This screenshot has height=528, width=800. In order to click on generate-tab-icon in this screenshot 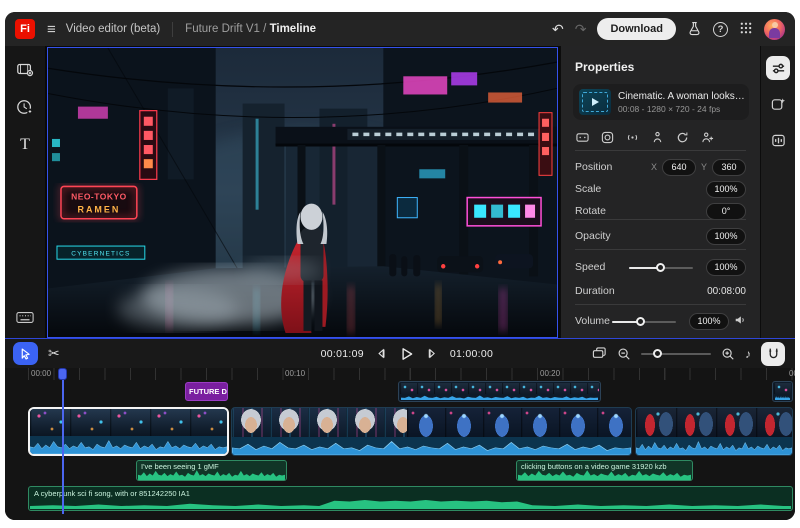, I will do `click(778, 104)`.